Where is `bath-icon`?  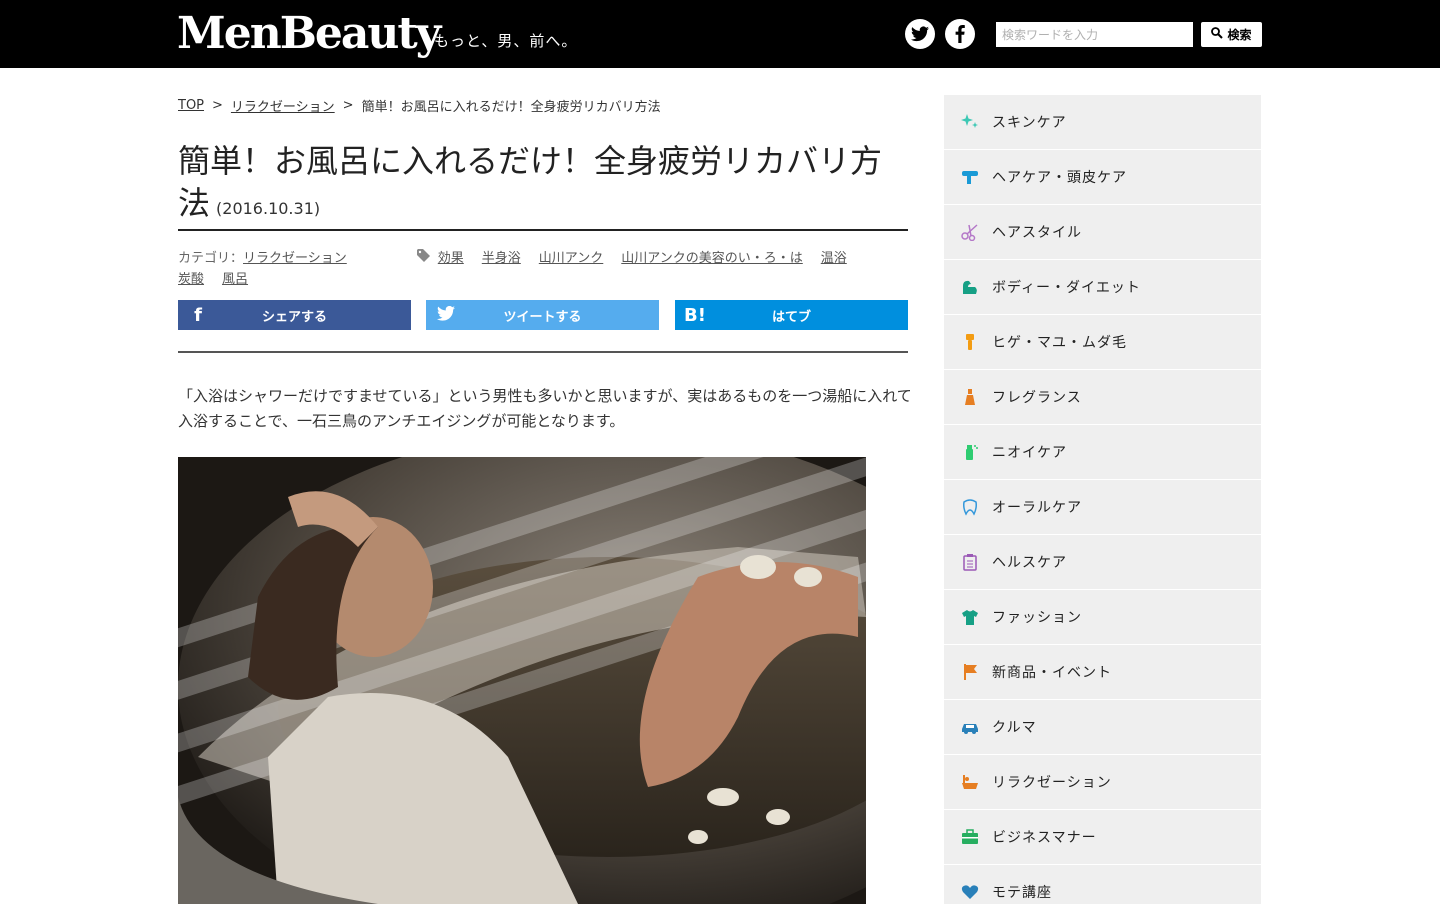
bath-icon is located at coordinates (970, 782).